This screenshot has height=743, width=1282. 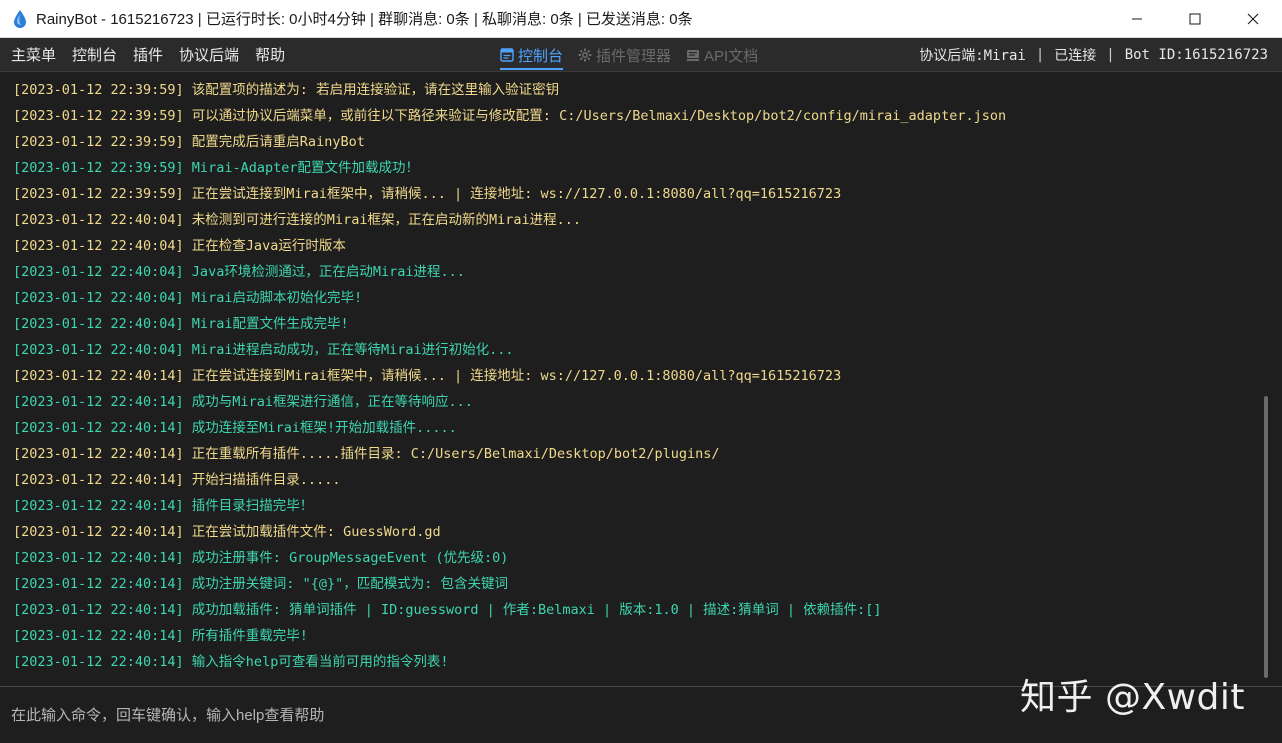 What do you see at coordinates (94, 54) in the screenshot?
I see `menu-console: 控制台` at bounding box center [94, 54].